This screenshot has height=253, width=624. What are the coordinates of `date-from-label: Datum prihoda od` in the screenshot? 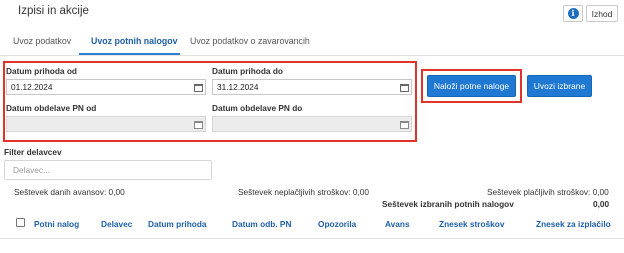 It's located at (41, 71).